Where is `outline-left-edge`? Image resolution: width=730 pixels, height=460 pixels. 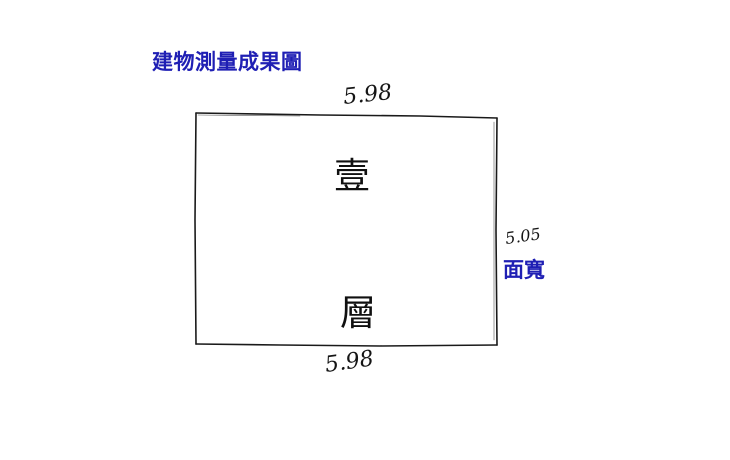
outline-left-edge is located at coordinates (195, 228).